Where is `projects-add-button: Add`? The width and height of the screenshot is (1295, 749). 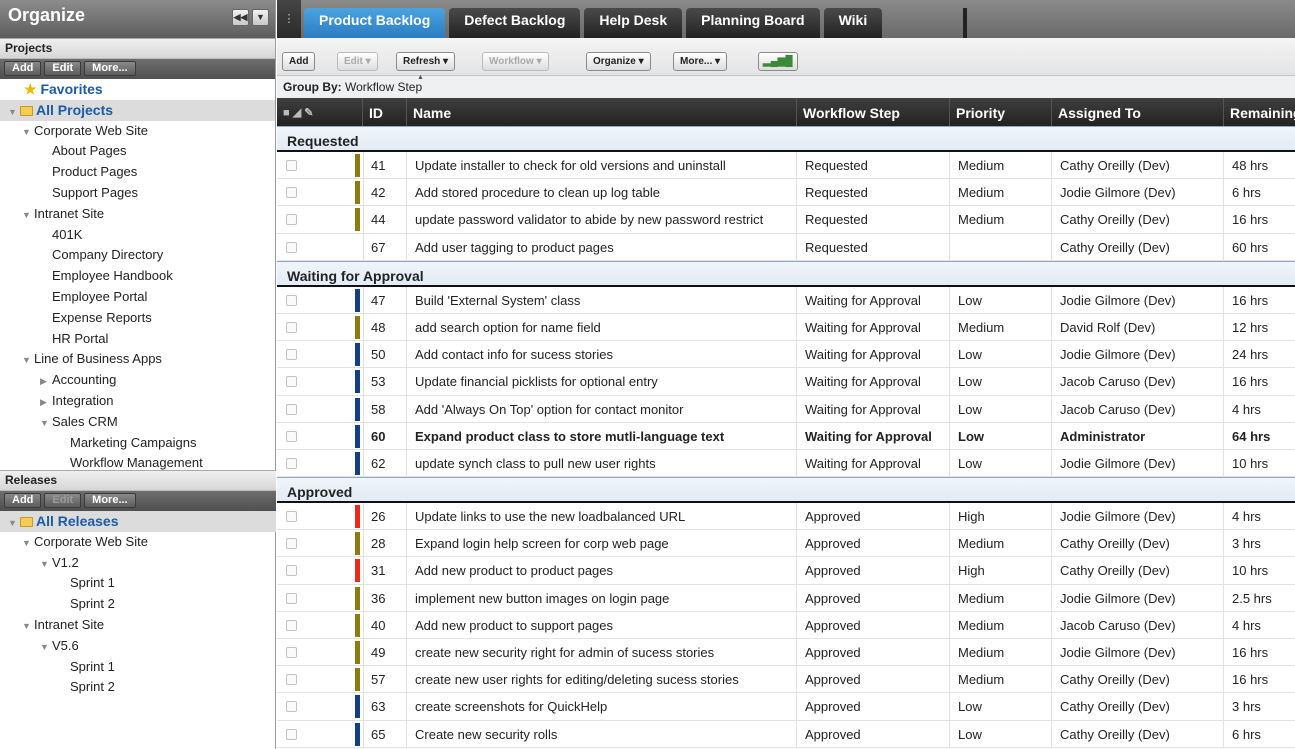 projects-add-button: Add is located at coordinates (23, 68).